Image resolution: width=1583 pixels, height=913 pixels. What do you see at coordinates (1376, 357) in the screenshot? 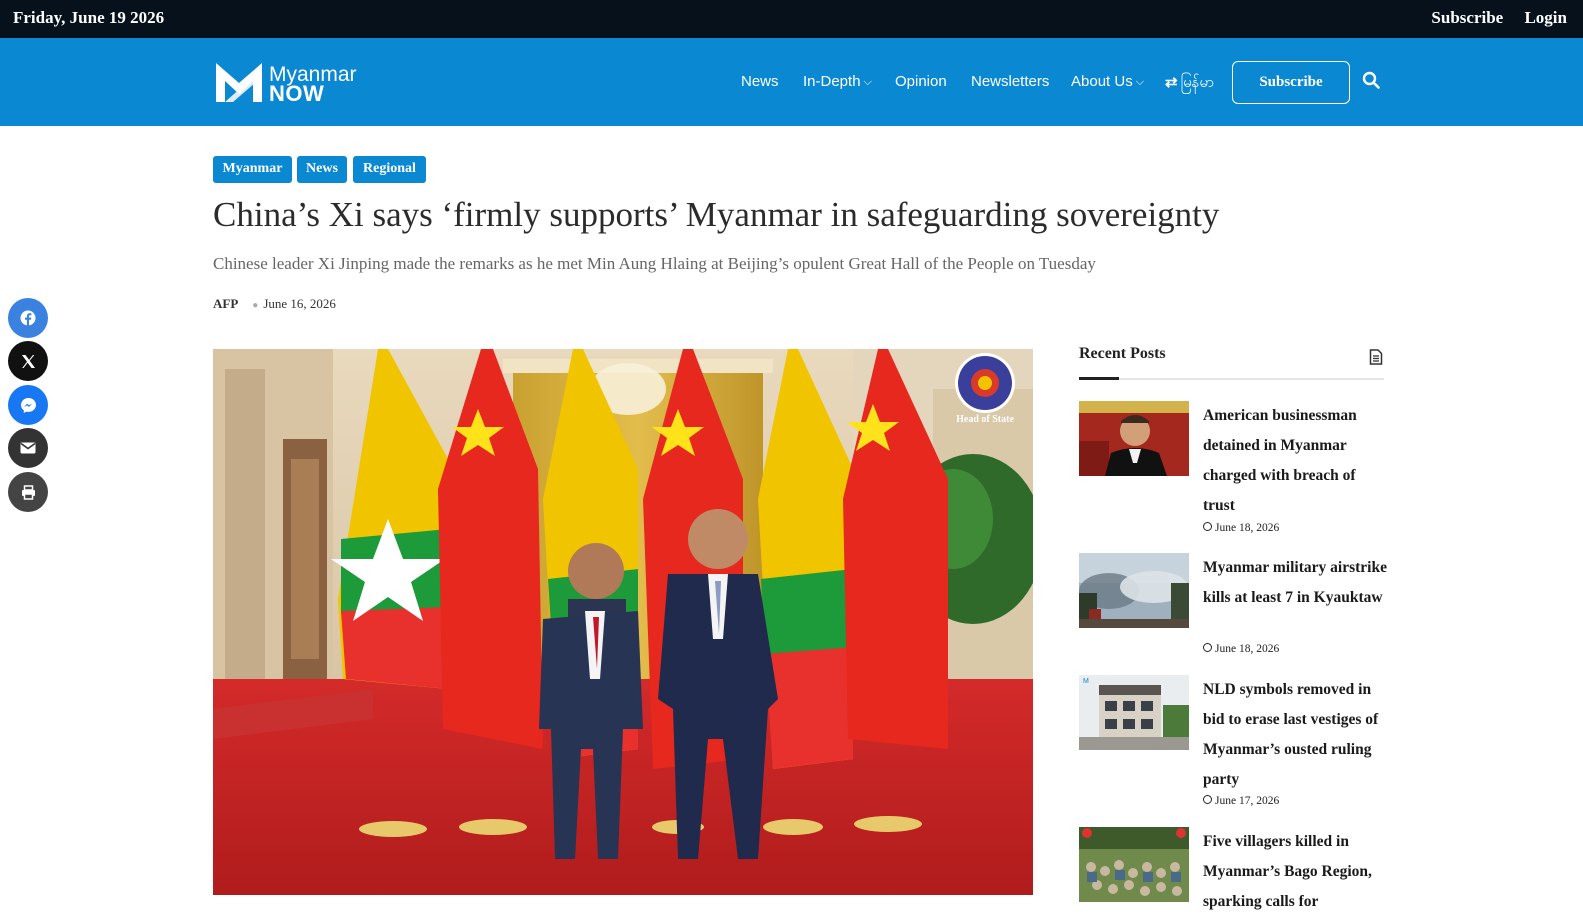
I see `document-icon` at bounding box center [1376, 357].